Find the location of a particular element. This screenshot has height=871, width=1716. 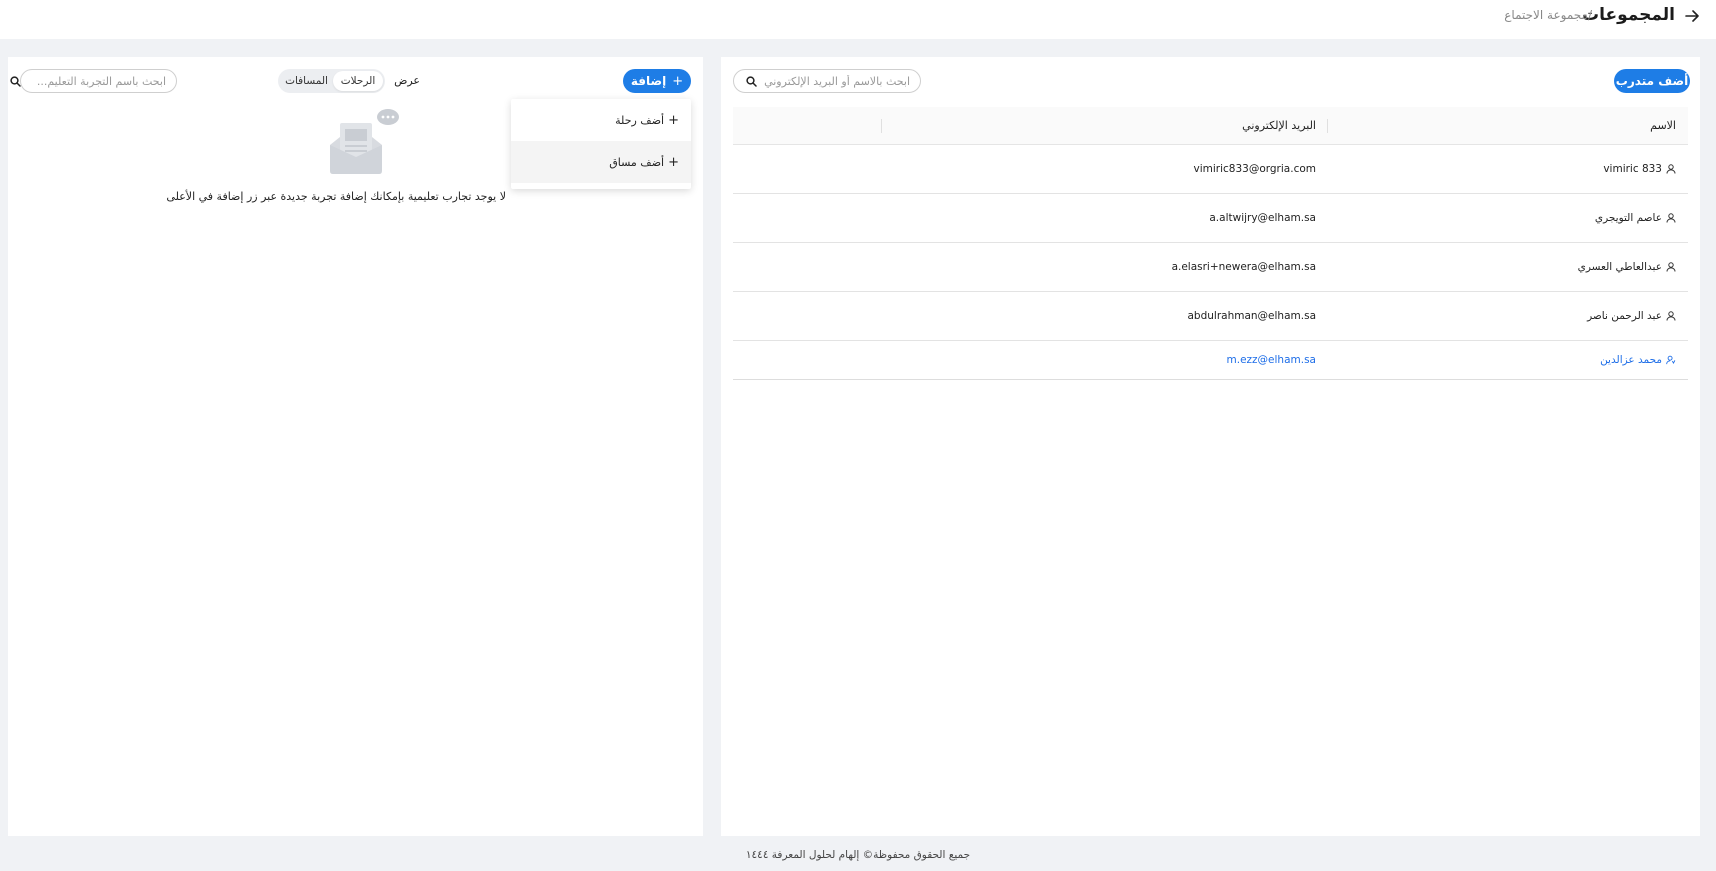

column-header-name: الاسم is located at coordinates (1663, 125).